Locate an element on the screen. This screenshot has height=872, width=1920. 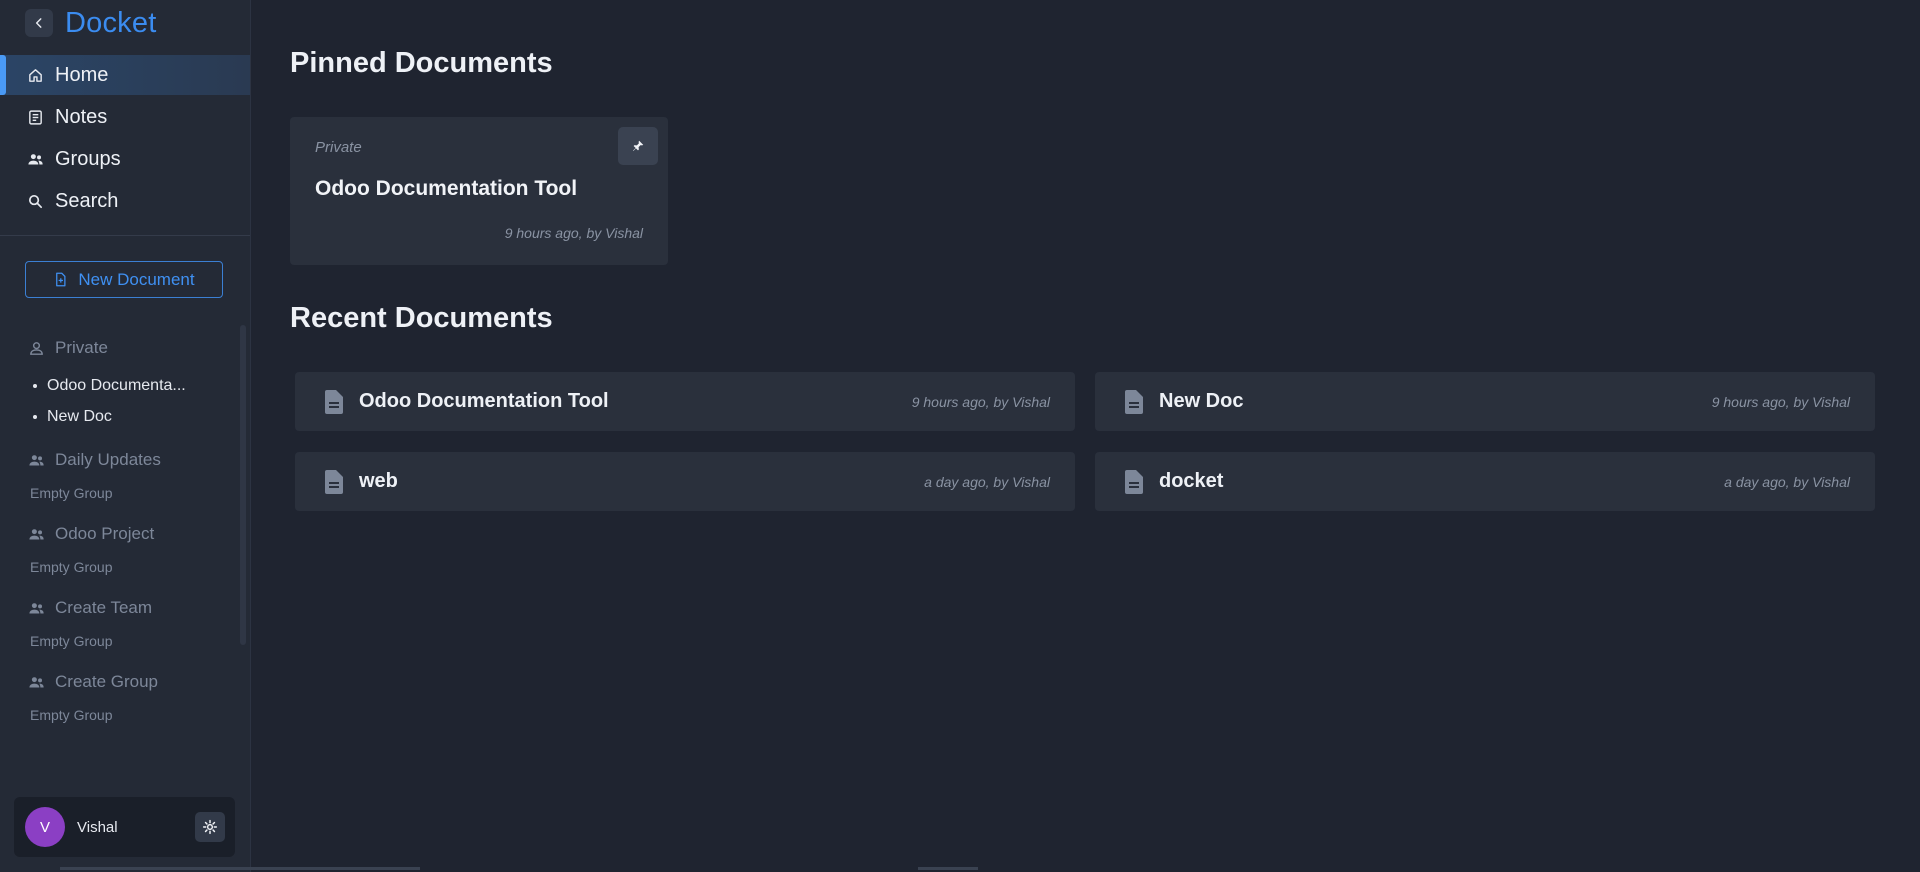
unpin-button is located at coordinates (638, 146).